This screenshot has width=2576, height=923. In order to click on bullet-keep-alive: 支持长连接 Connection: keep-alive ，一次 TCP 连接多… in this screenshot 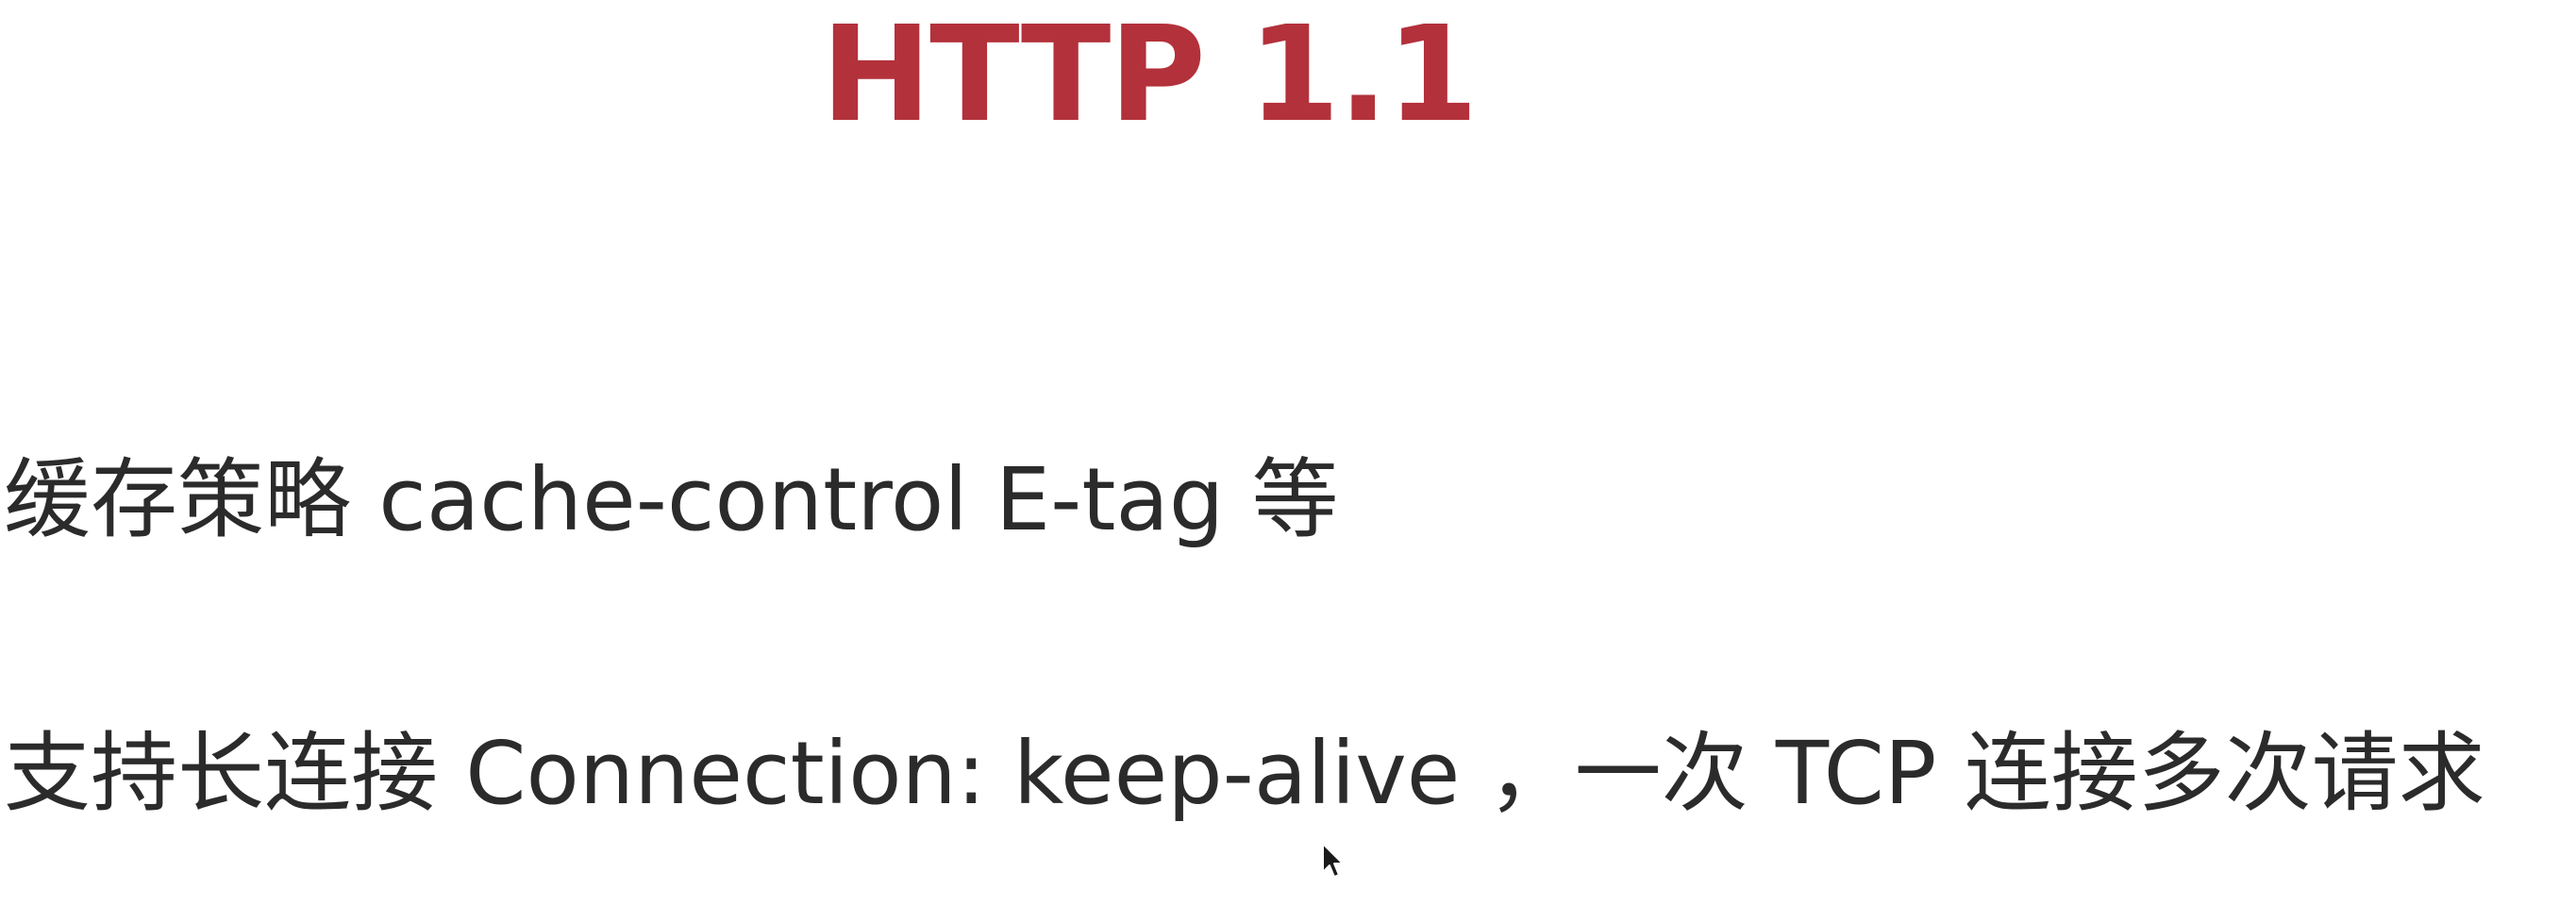, I will do `click(1244, 773)`.